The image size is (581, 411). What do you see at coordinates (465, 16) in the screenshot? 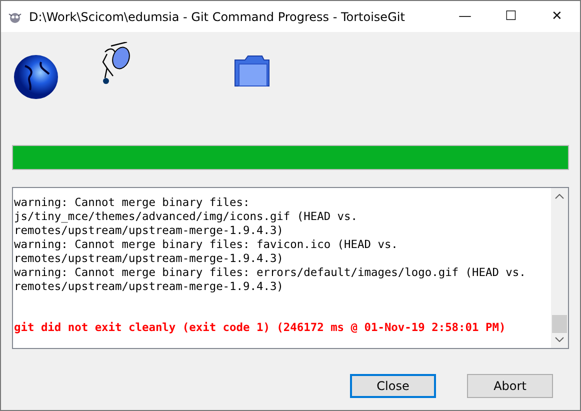
I see `minimize-button: —` at bounding box center [465, 16].